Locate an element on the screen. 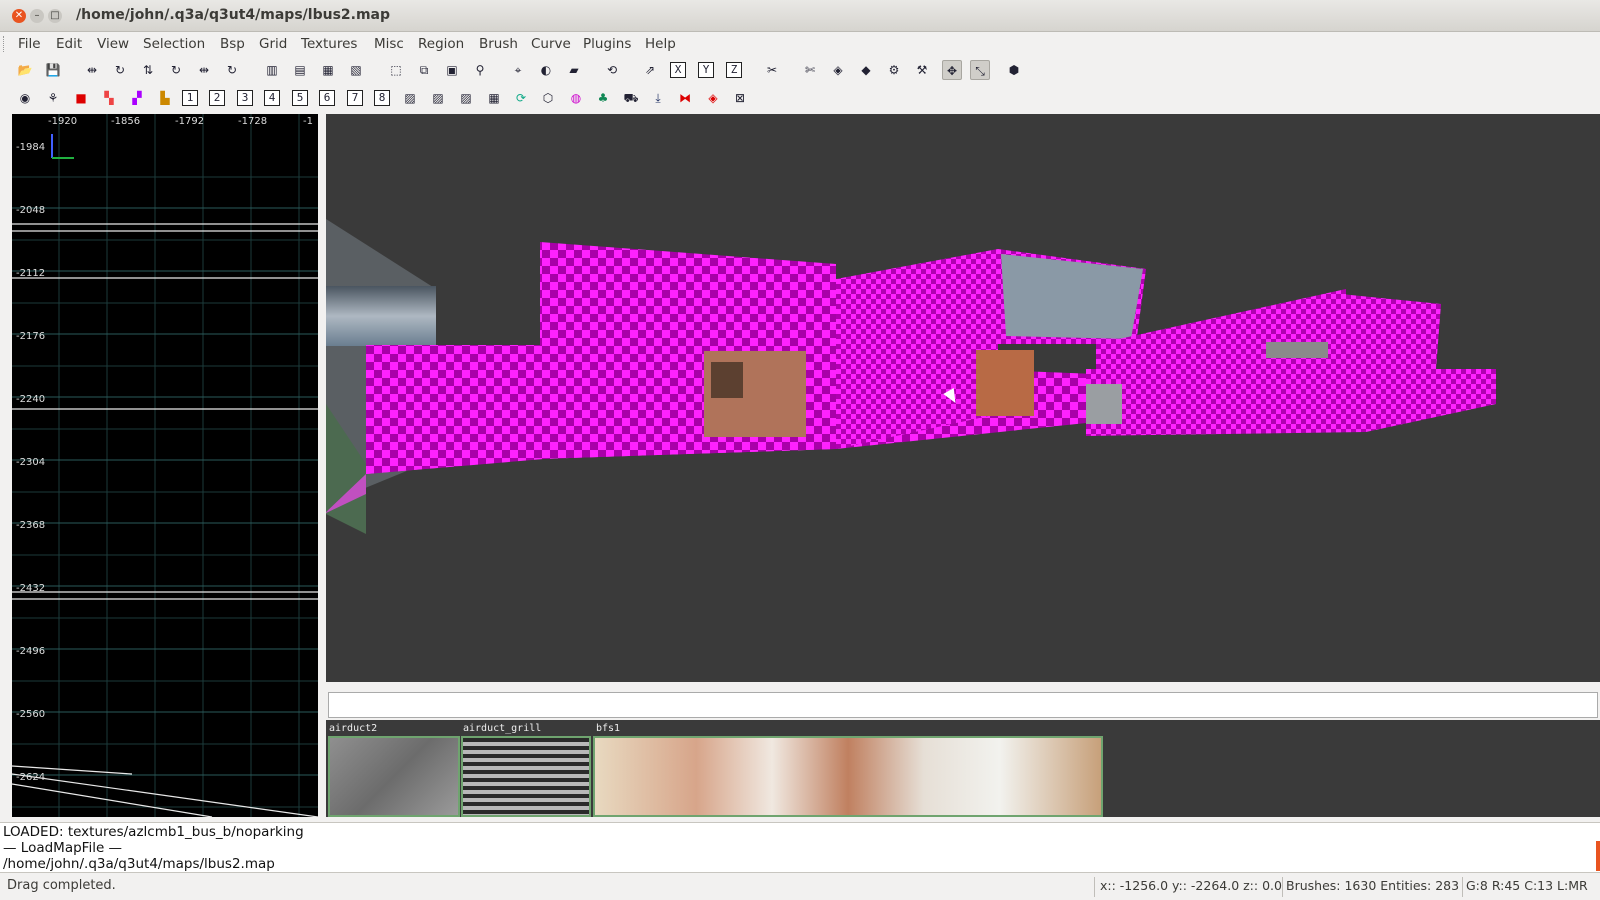 The width and height of the screenshot is (1600, 900). prefab-icon: ▨ is located at coordinates (410, 98).